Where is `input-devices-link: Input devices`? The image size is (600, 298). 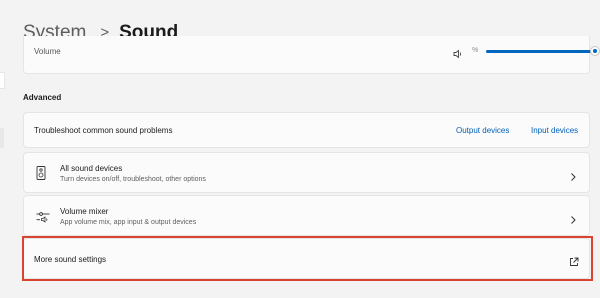 input-devices-link: Input devices is located at coordinates (554, 130).